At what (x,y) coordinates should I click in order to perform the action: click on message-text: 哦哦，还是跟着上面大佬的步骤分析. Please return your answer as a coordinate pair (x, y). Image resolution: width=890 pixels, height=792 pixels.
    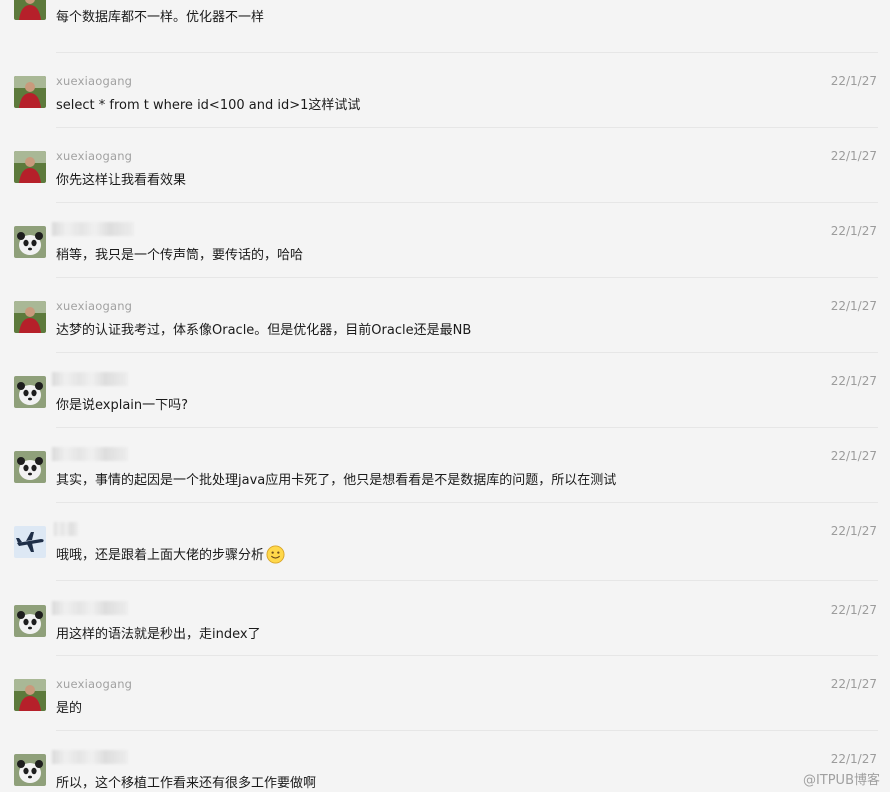
    Looking at the image, I should click on (170, 554).